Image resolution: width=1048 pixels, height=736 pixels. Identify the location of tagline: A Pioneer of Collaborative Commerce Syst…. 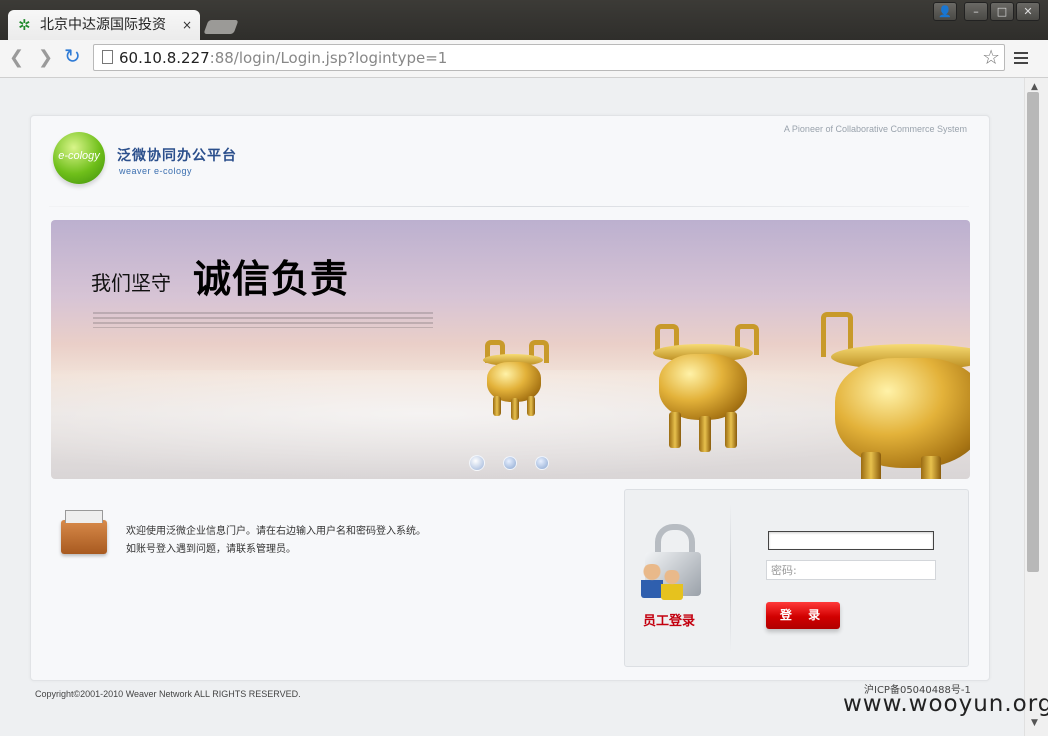
(875, 129).